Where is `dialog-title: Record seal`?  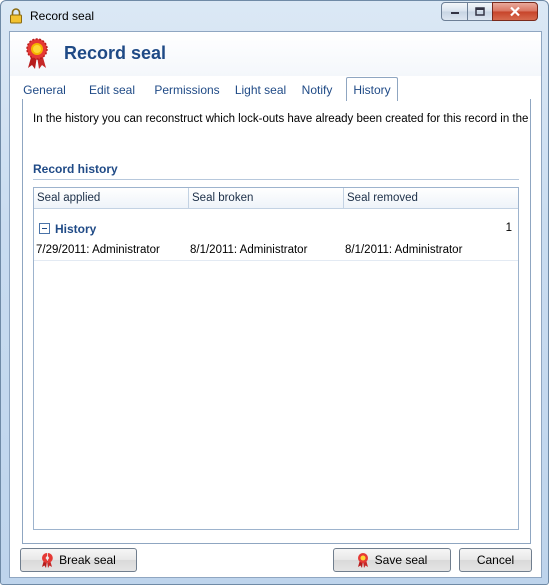
dialog-title: Record seal is located at coordinates (115, 53).